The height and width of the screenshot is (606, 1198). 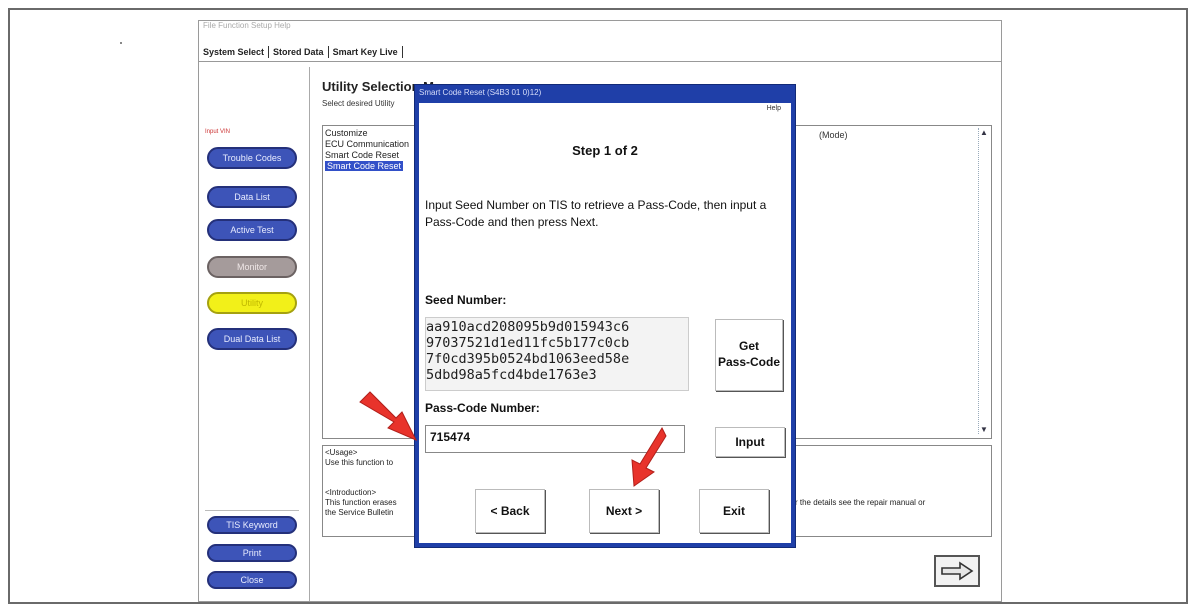 What do you see at coordinates (252, 580) in the screenshot?
I see `close-button: Close` at bounding box center [252, 580].